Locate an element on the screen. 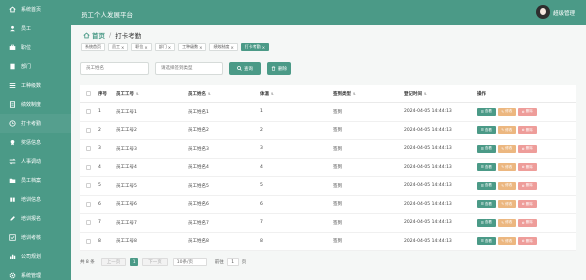 Image resolution: width=586 pixels, height=280 pixels. sidebar-item-label: 人事调动 is located at coordinates (31, 162).